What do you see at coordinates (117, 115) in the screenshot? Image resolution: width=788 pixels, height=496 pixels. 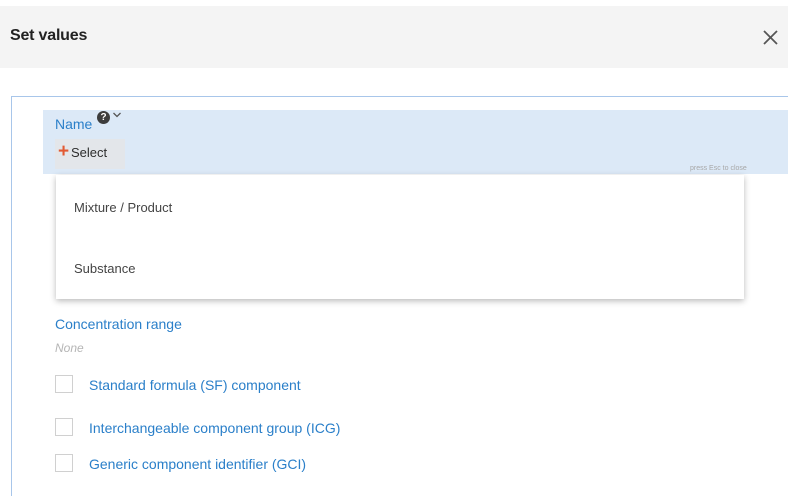 I see `chevron-down-icon` at bounding box center [117, 115].